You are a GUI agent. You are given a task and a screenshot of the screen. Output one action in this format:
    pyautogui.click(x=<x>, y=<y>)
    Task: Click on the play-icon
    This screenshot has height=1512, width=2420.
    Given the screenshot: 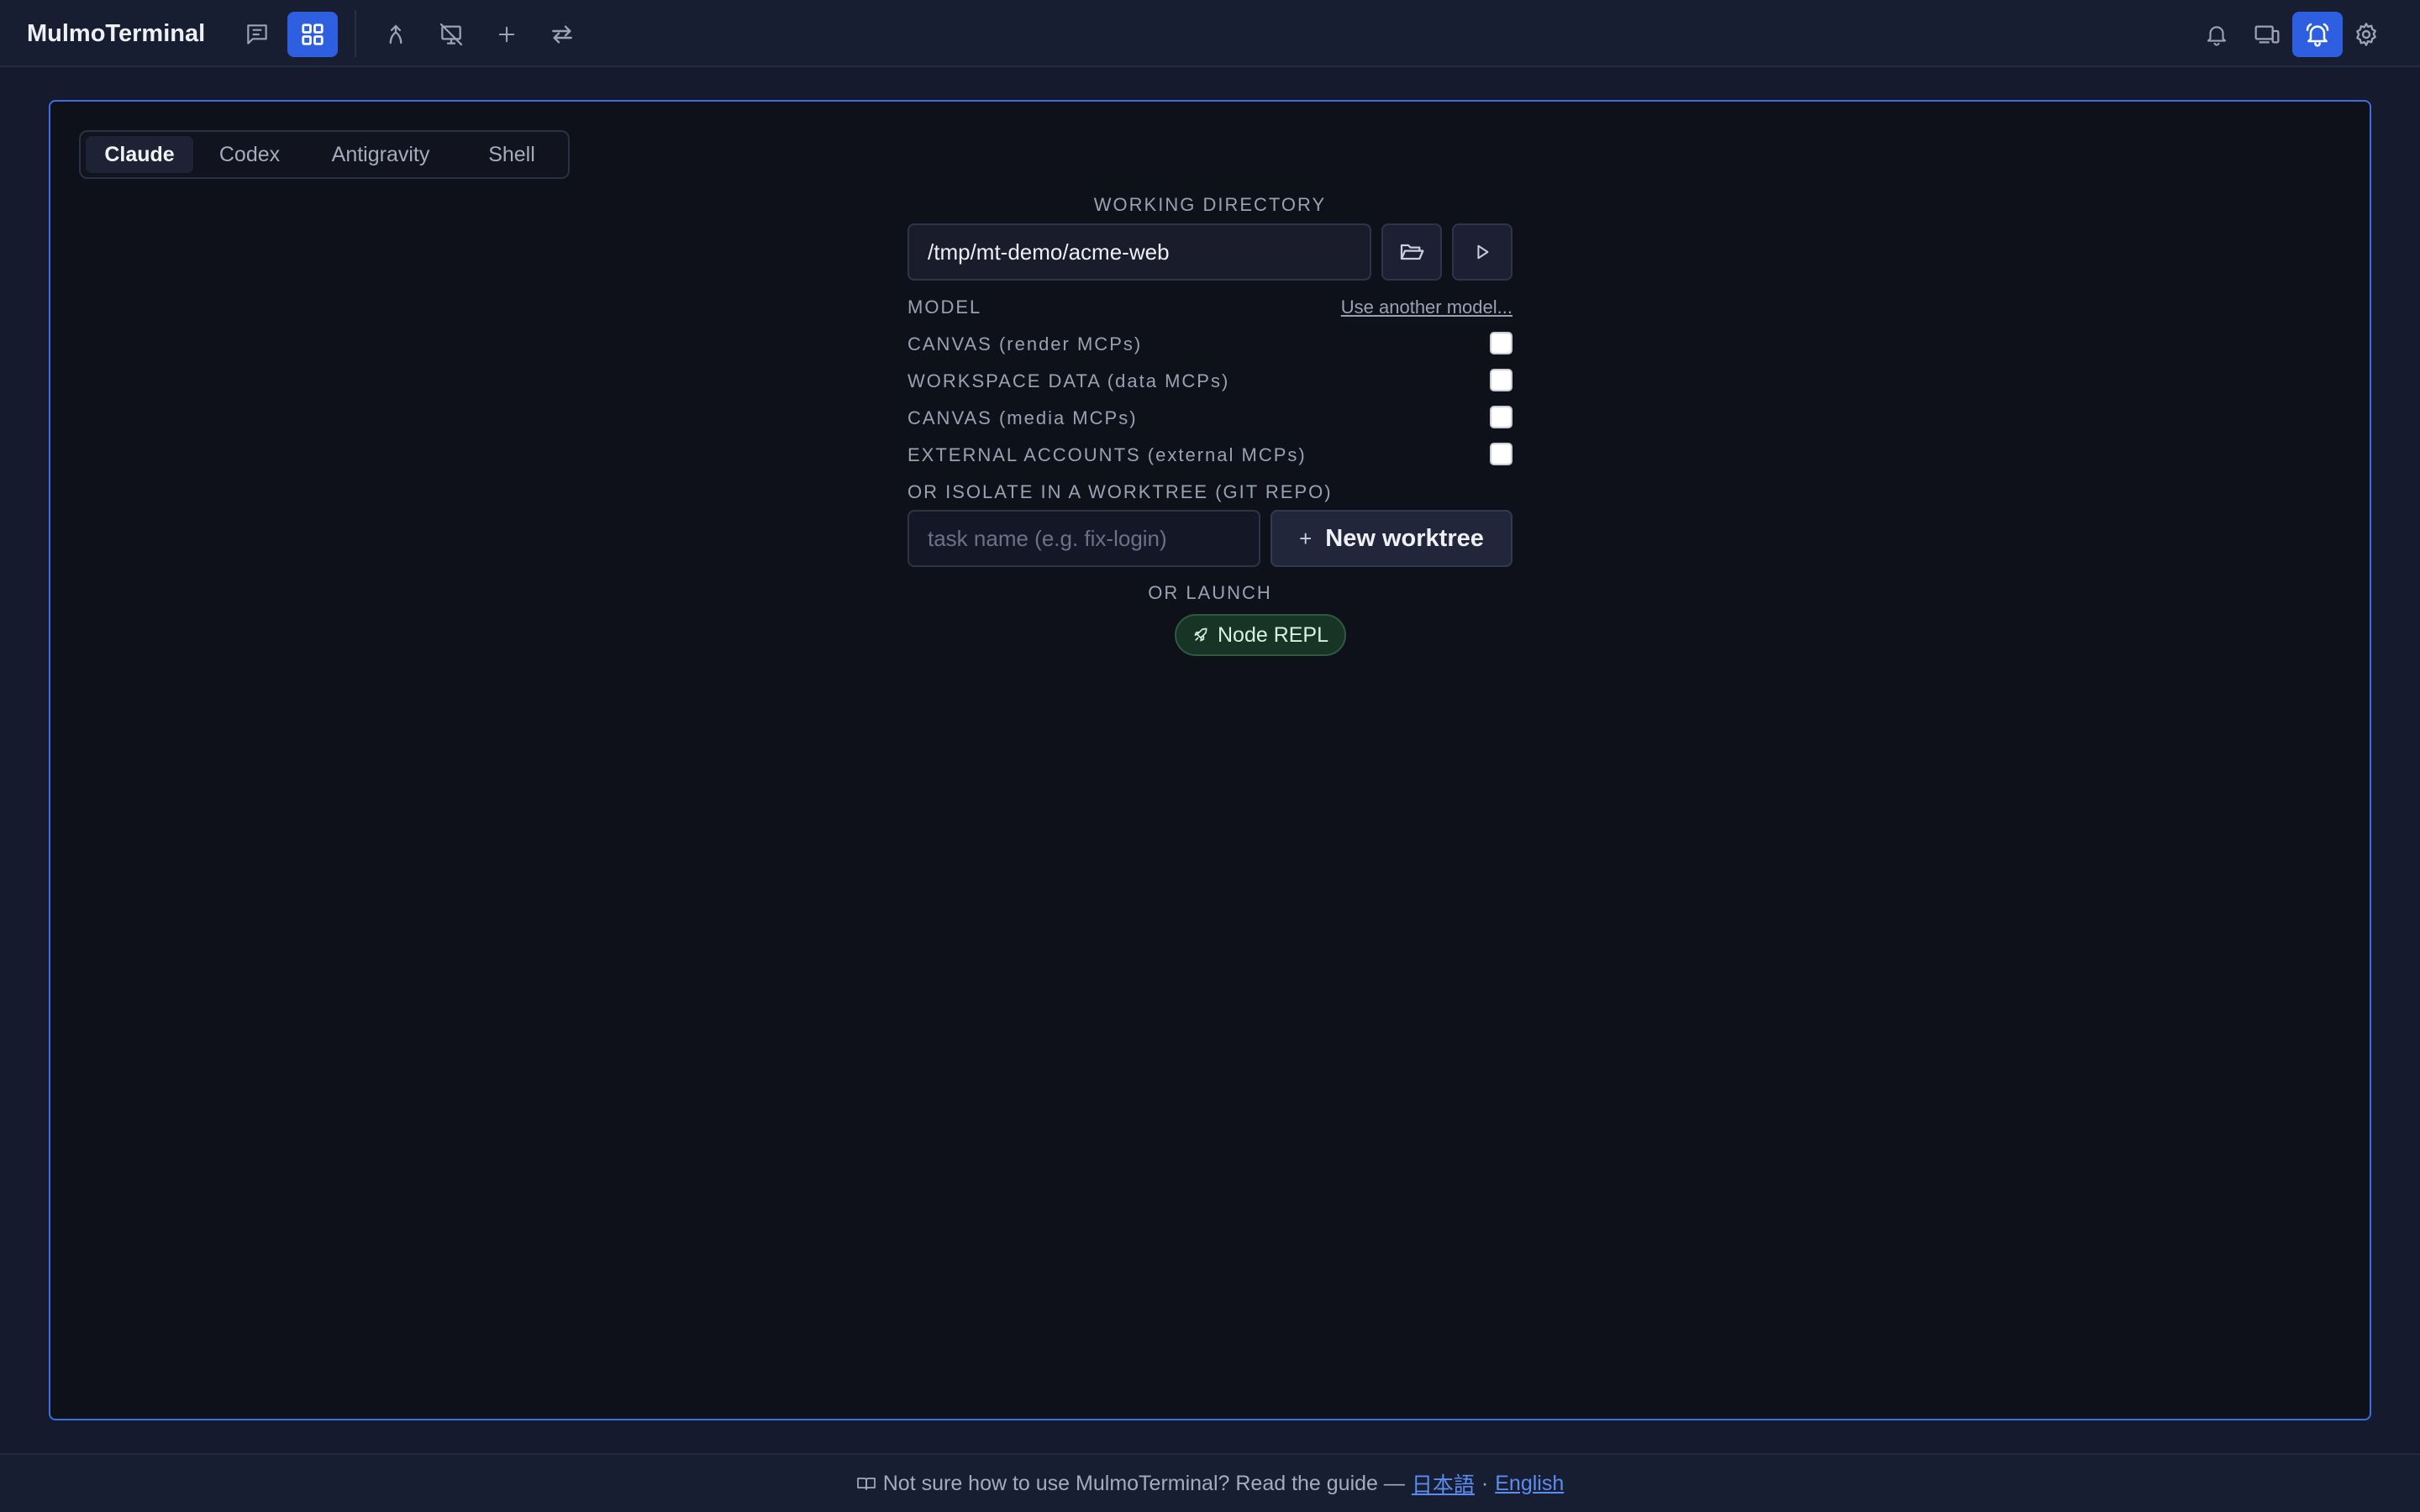 What is the action you would take?
    pyautogui.click(x=1482, y=252)
    